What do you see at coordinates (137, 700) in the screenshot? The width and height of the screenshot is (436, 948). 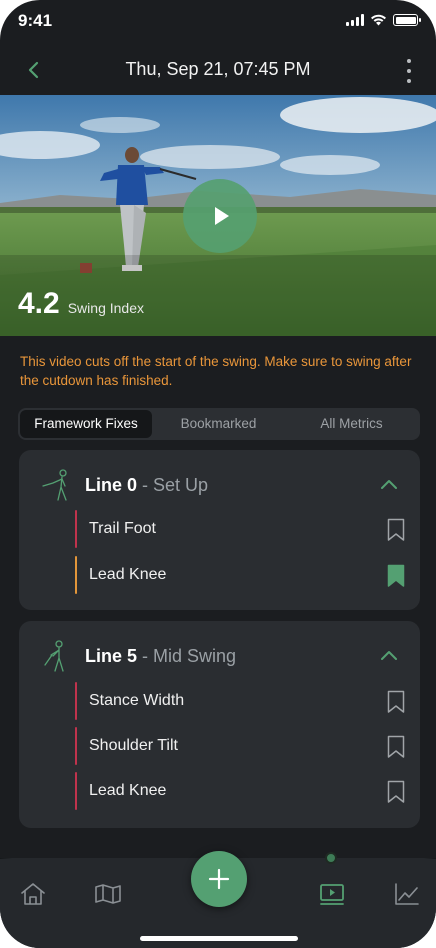 I see `fix-label: Stance Width` at bounding box center [137, 700].